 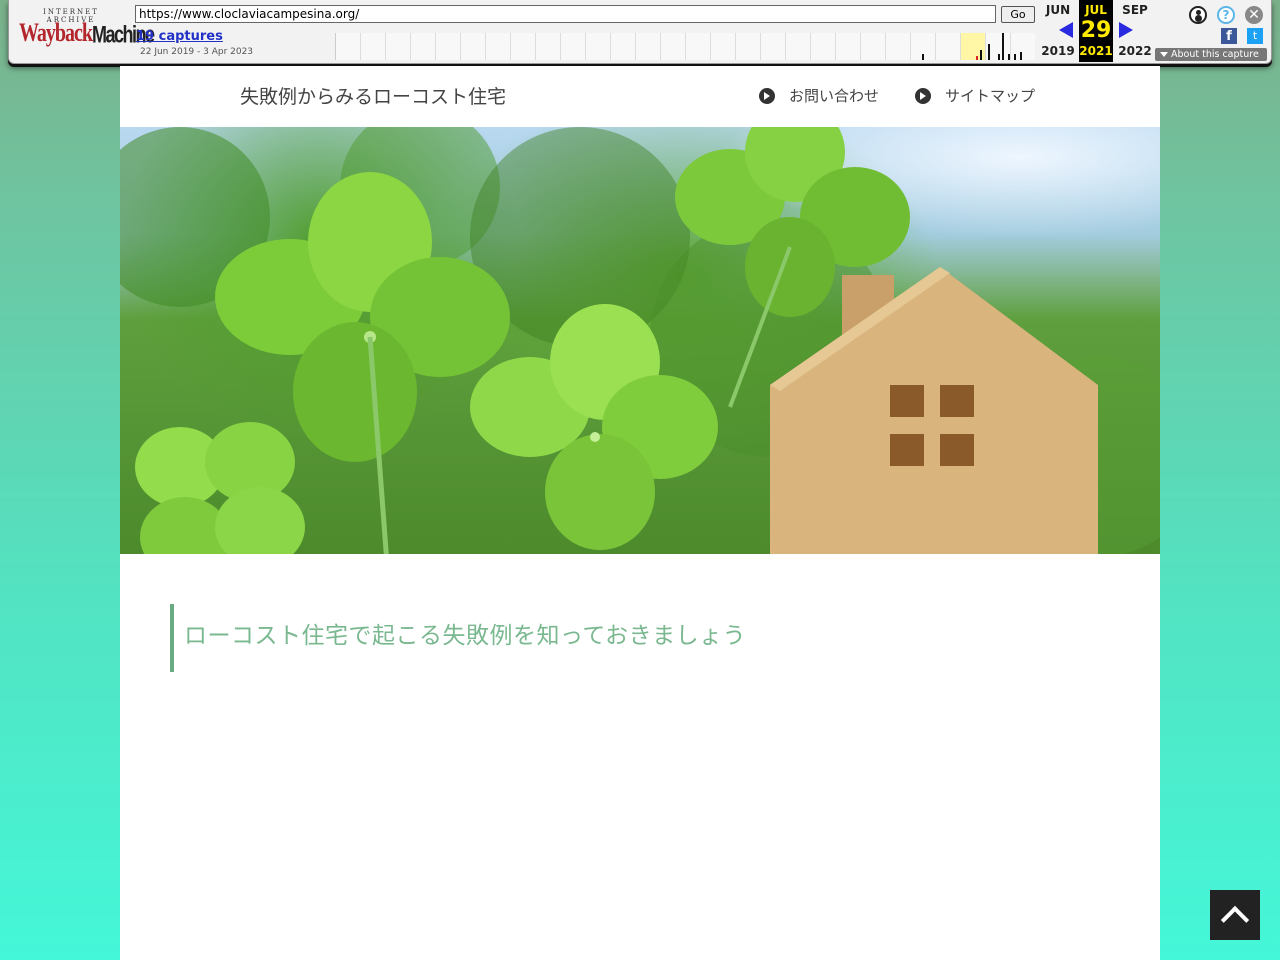 I want to click on nav-contact-label: お問い合わせ, so click(x=834, y=96).